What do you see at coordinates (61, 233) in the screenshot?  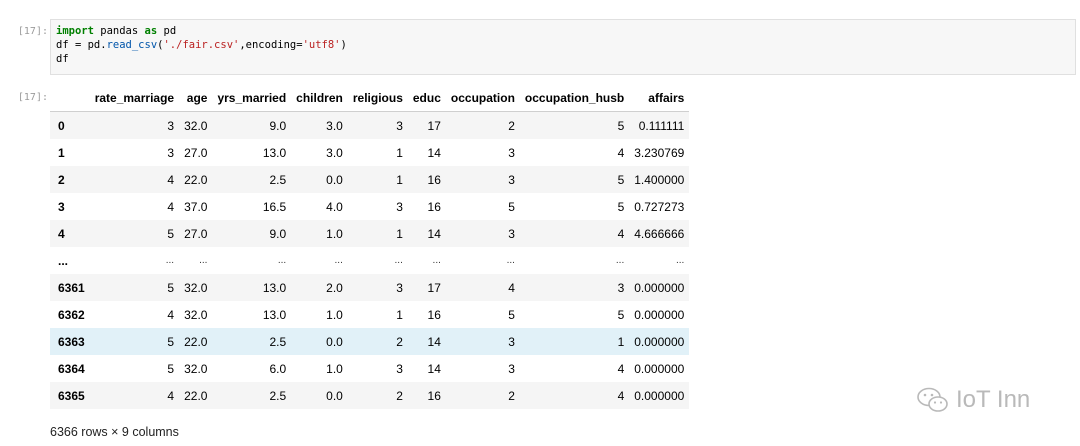 I see `row-index: 4` at bounding box center [61, 233].